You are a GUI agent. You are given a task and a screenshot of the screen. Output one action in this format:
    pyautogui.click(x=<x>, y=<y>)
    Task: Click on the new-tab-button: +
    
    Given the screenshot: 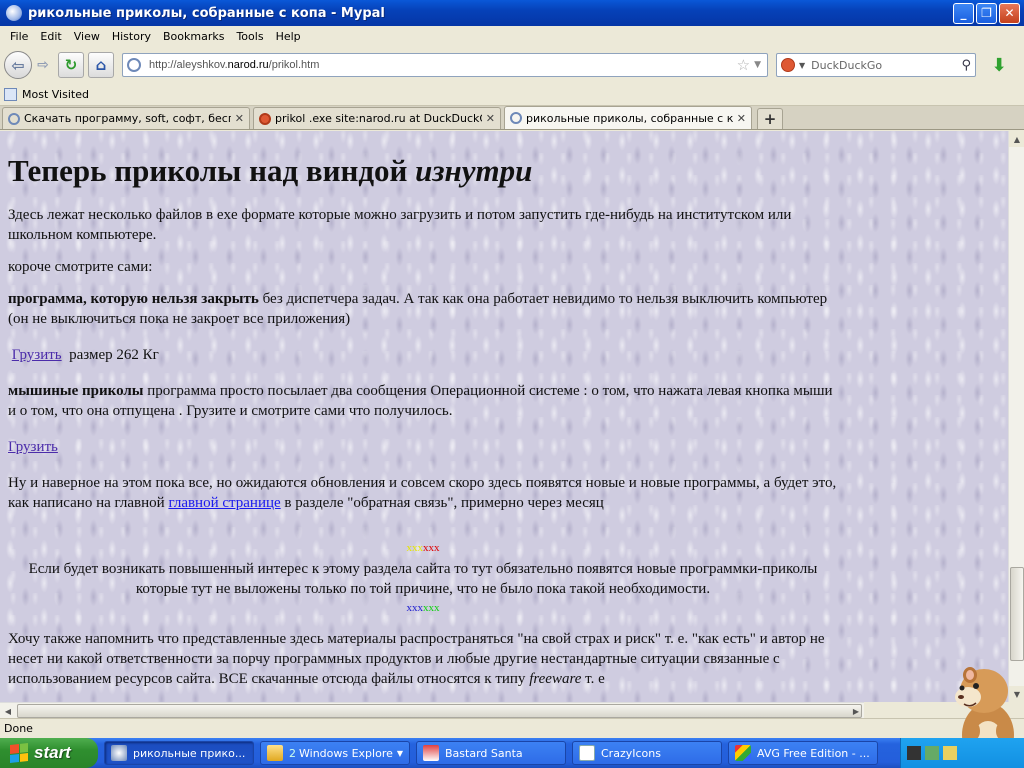 What is the action you would take?
    pyautogui.click(x=770, y=118)
    